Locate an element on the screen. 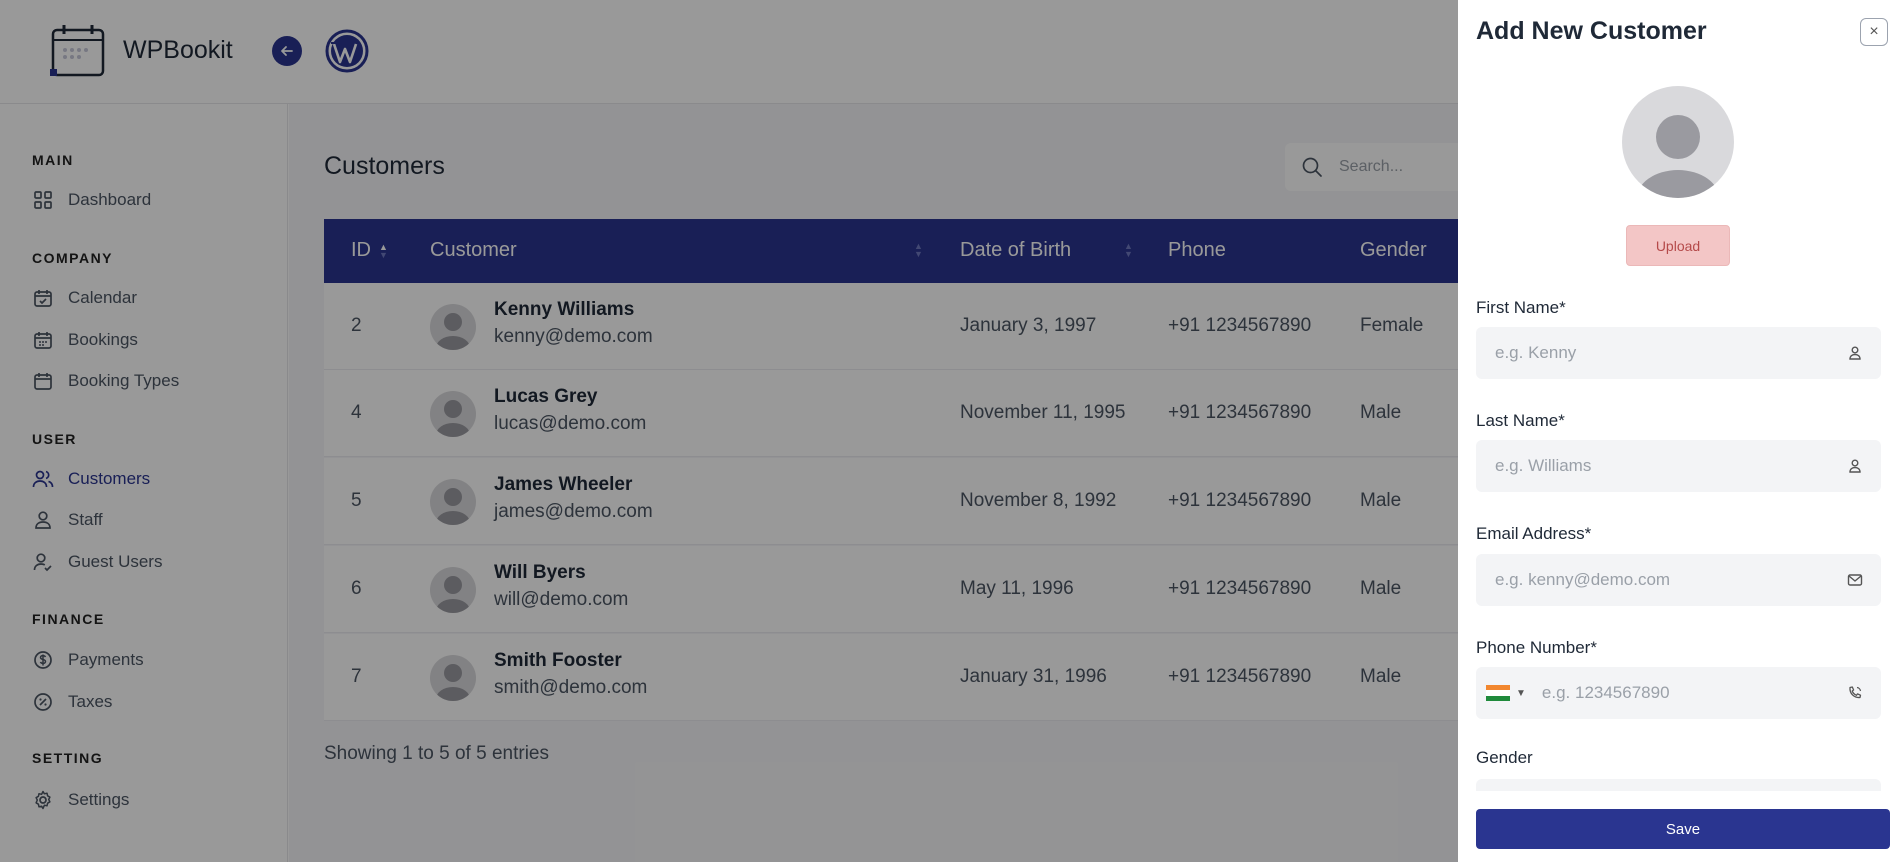 The width and height of the screenshot is (1895, 862). first-name-field is located at coordinates (1678, 353).